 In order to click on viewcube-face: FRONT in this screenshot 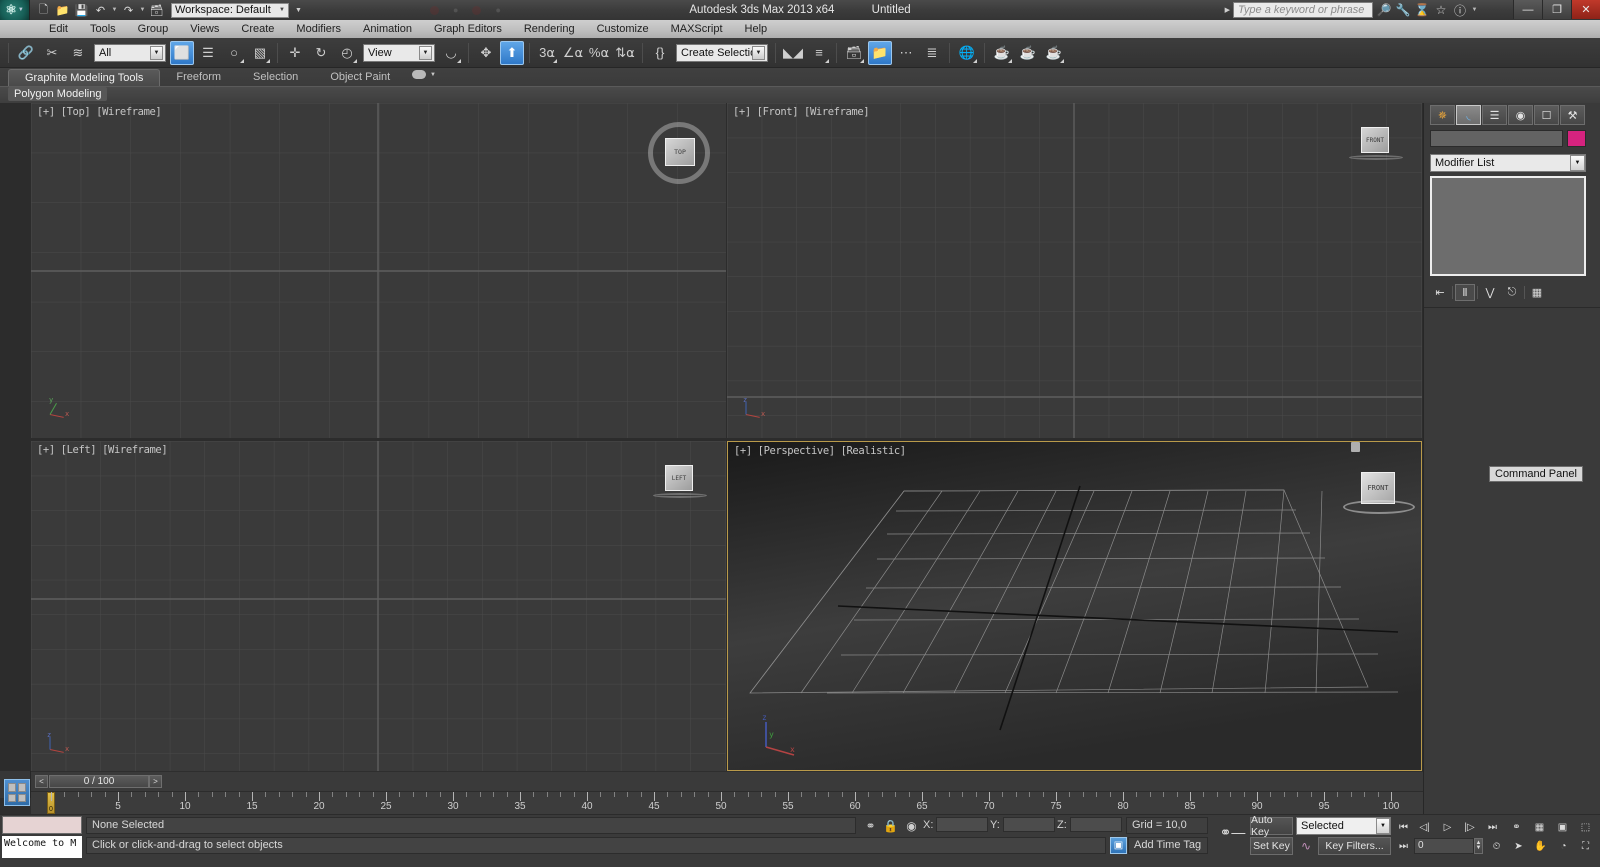, I will do `click(1375, 140)`.